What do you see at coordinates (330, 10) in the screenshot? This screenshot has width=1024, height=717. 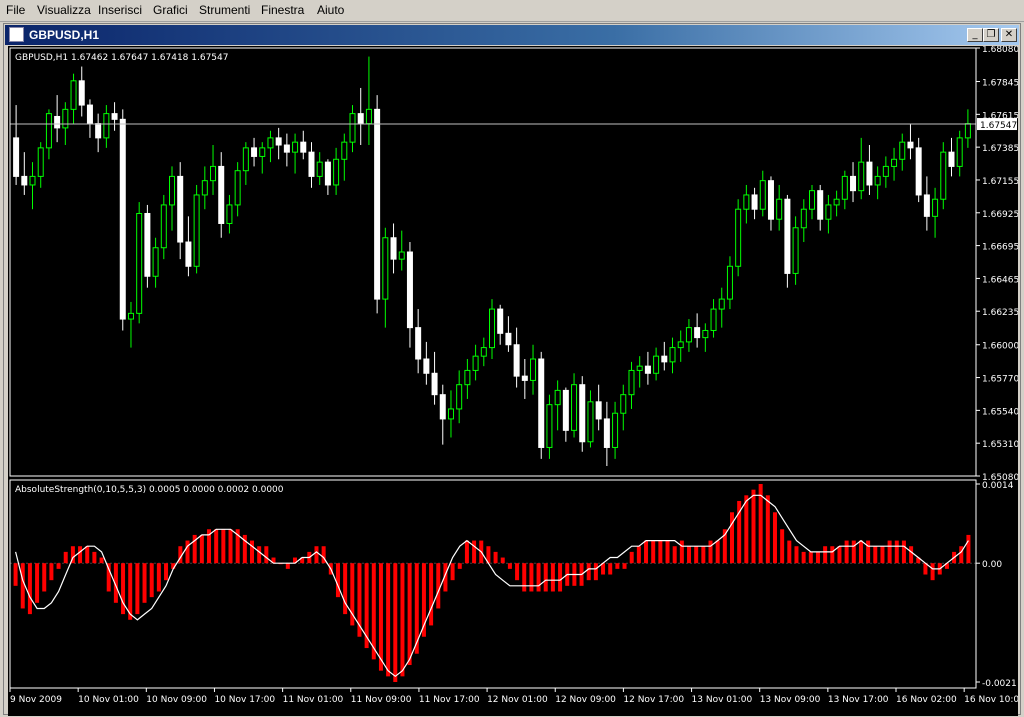 I see `menu-aiuto: Aiuto` at bounding box center [330, 10].